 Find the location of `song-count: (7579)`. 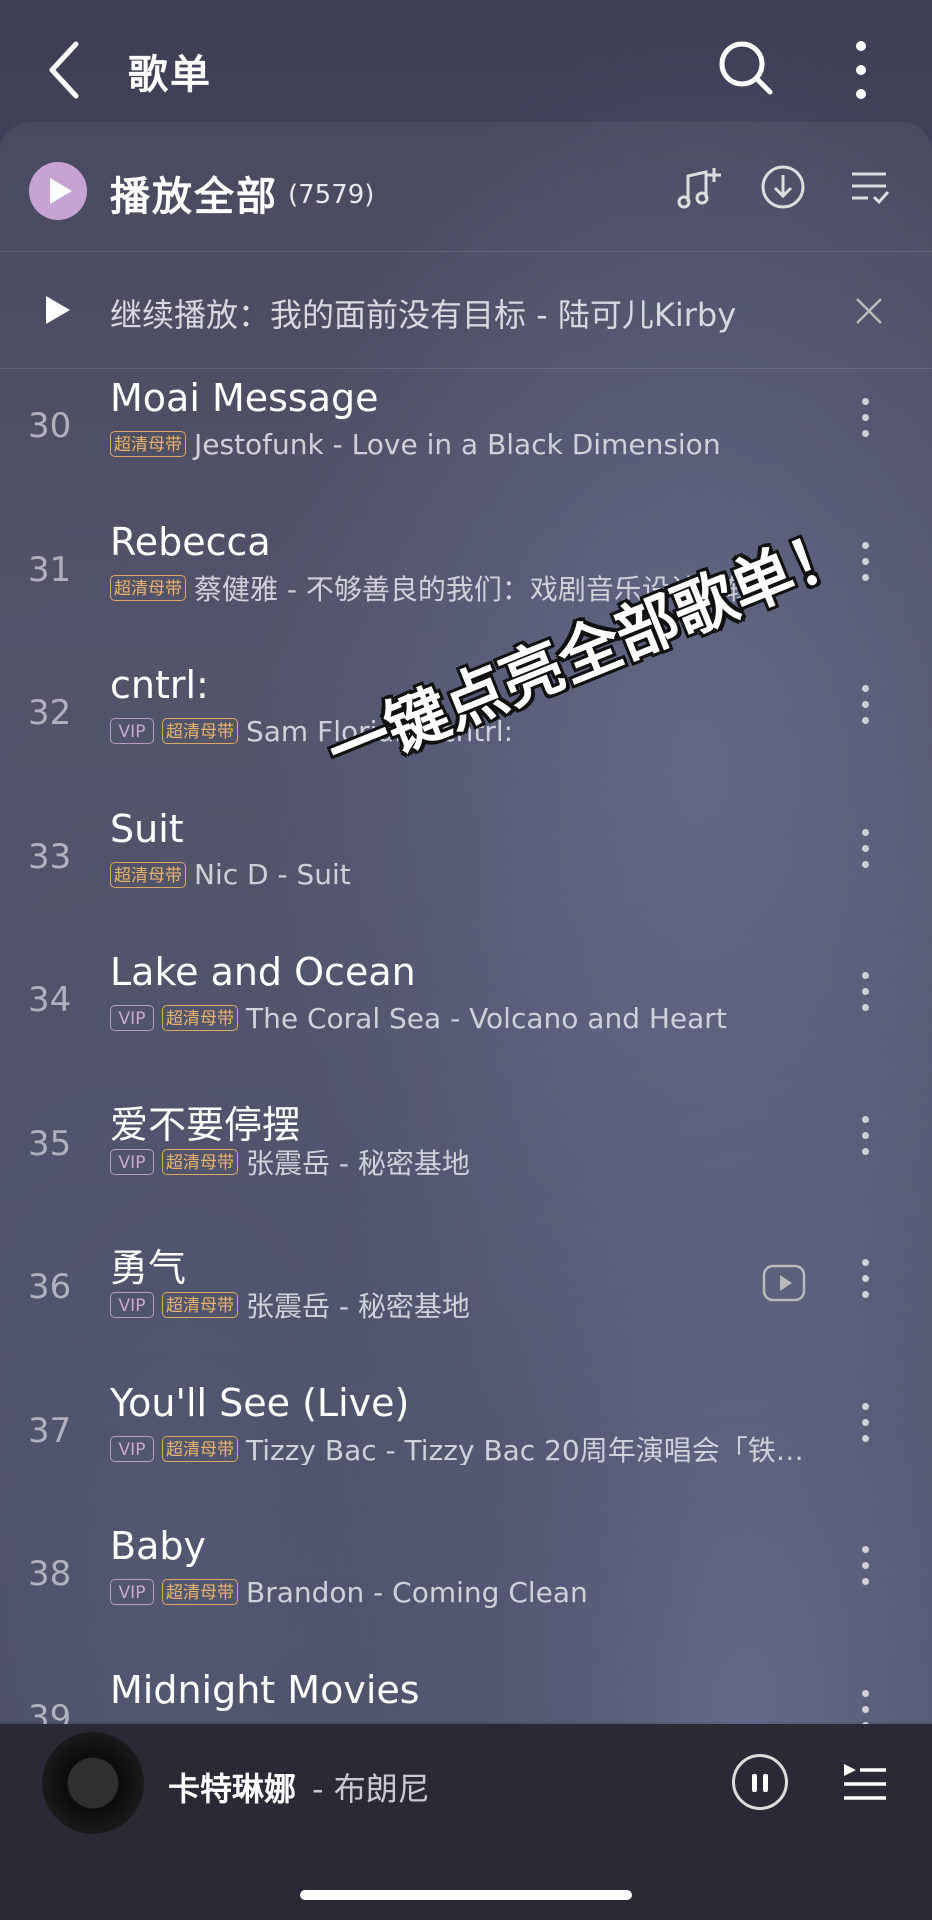

song-count: (7579) is located at coordinates (331, 195).